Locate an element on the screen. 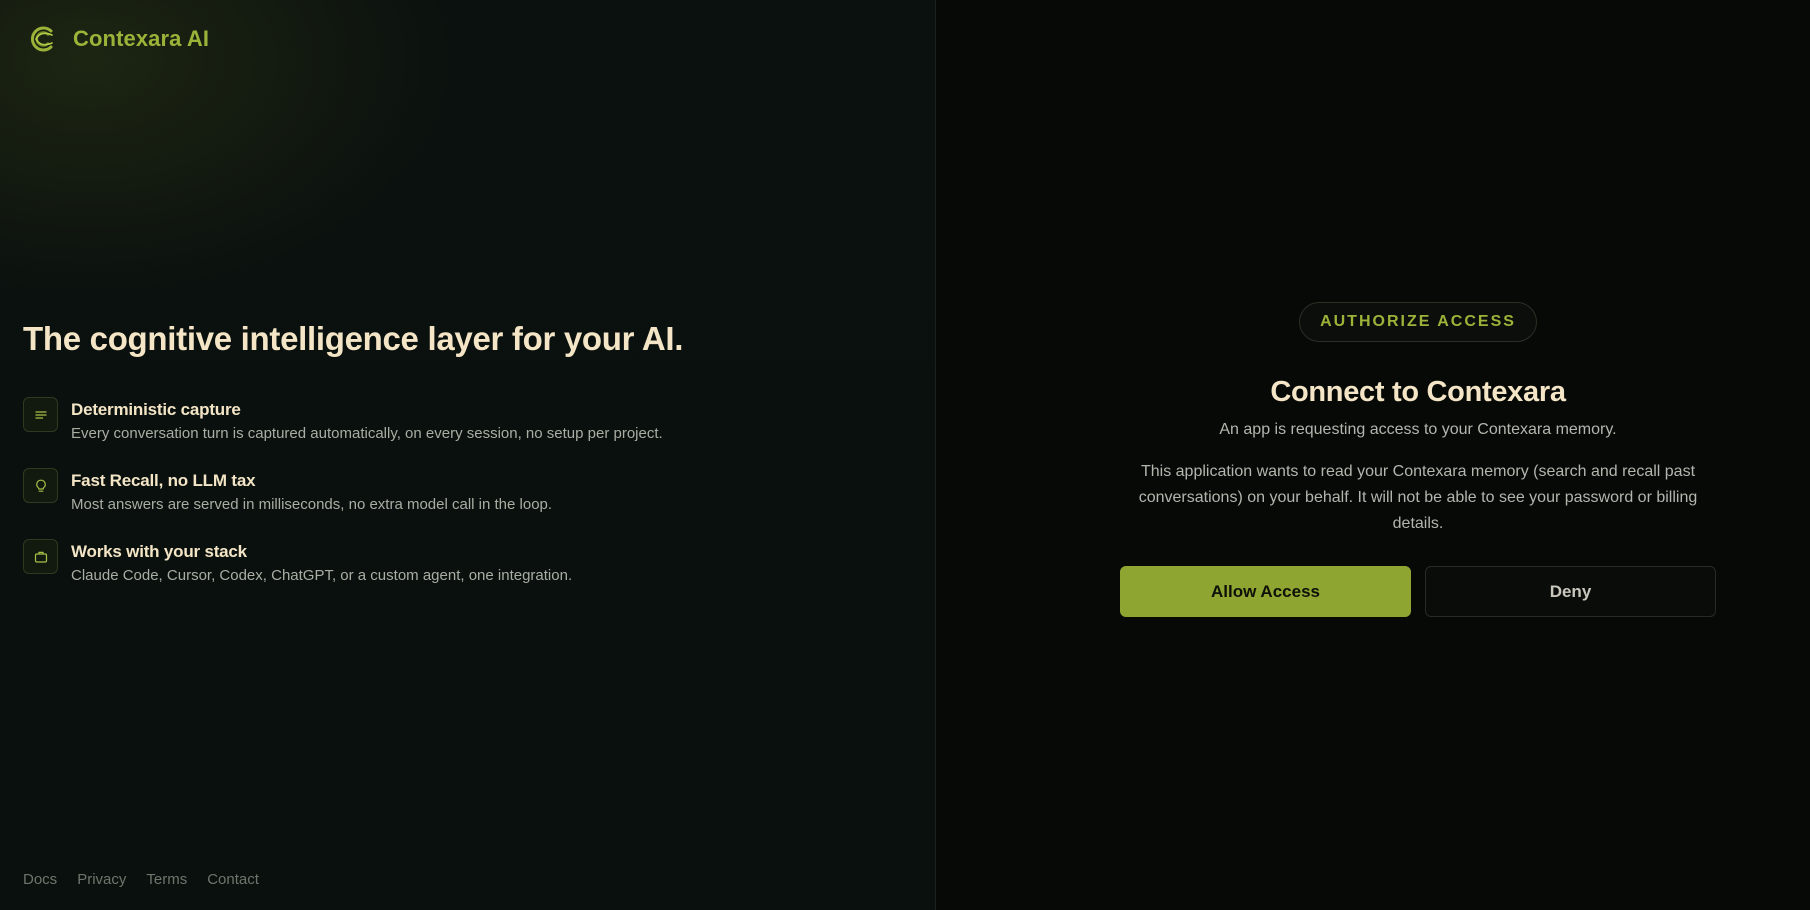  authorize-badge: AUTHORIZE ACCESS is located at coordinates (1418, 322).